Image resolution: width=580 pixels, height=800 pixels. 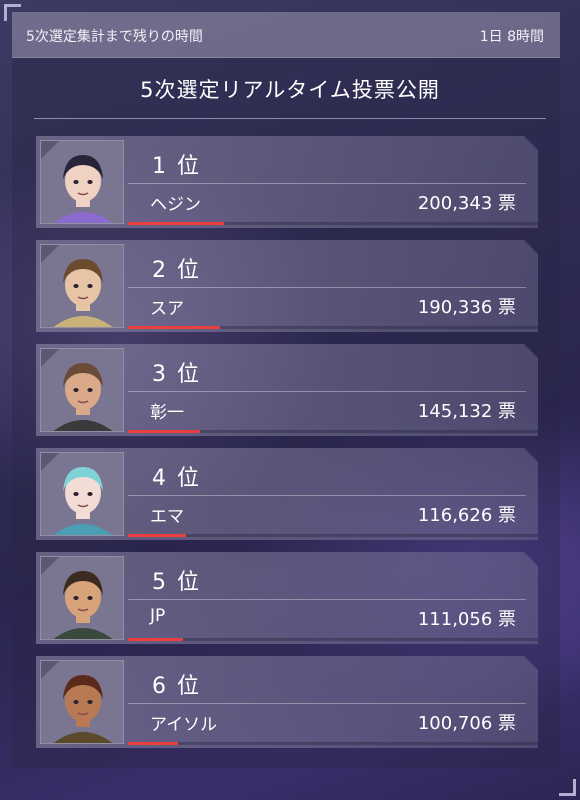 What do you see at coordinates (82, 390) in the screenshot?
I see `character-portrait-shoichi` at bounding box center [82, 390].